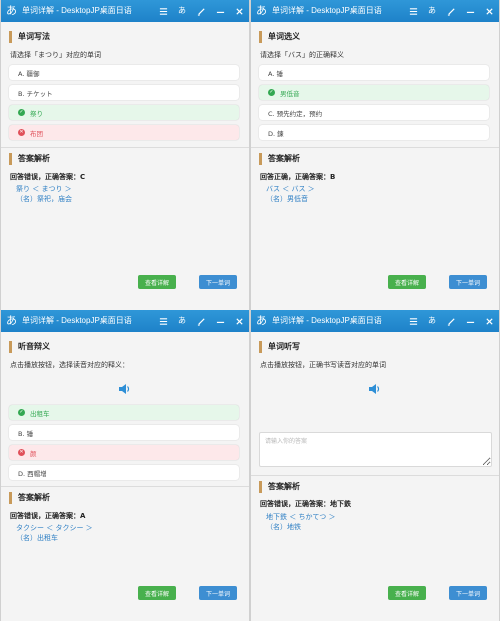  What do you see at coordinates (124, 132) in the screenshot?
I see `option-d: ✕ 布团` at bounding box center [124, 132].